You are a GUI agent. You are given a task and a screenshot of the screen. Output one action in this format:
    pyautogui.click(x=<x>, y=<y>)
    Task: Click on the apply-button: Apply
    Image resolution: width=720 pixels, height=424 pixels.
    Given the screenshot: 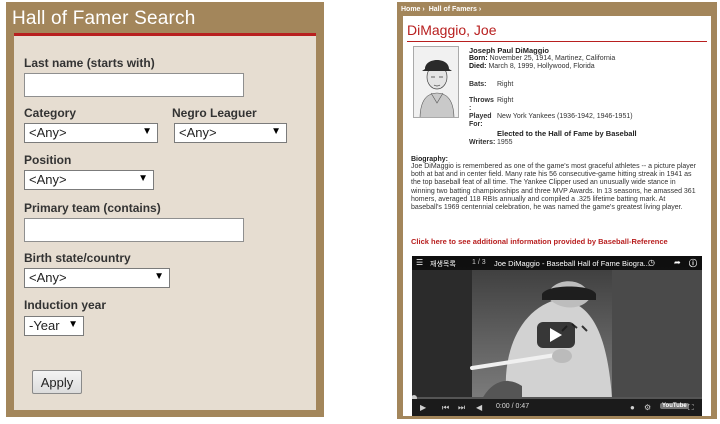 What is the action you would take?
    pyautogui.click(x=57, y=382)
    